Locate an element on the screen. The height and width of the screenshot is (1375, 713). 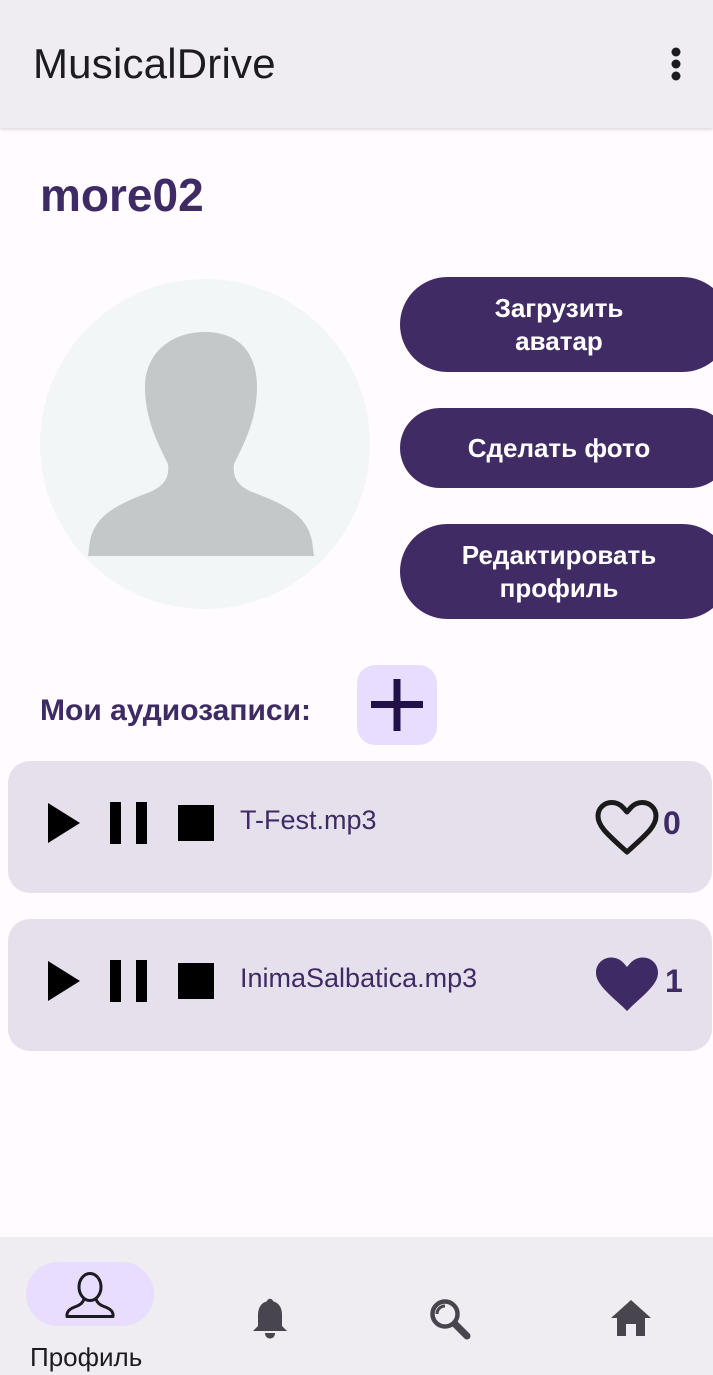
track-name: T-Fest.mp3 is located at coordinates (308, 820).